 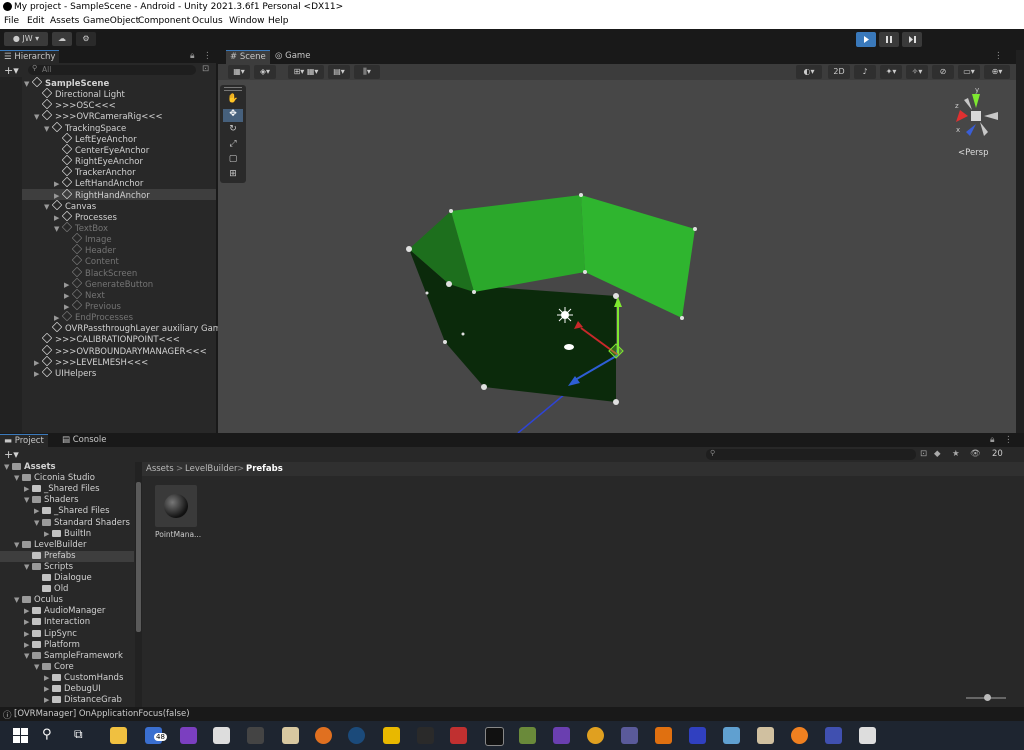 What do you see at coordinates (306, 72) in the screenshot?
I see `pivot-button: ⊞▾ ▦▾` at bounding box center [306, 72].